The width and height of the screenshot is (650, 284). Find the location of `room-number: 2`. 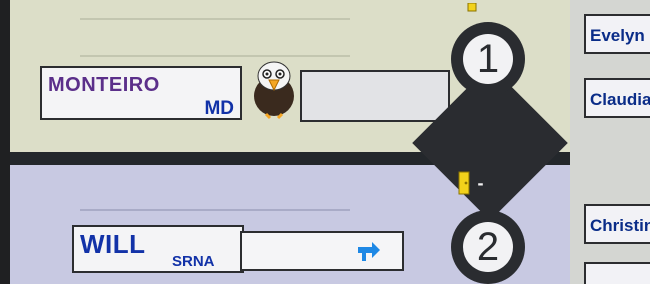

room-number: 2 is located at coordinates (488, 247).